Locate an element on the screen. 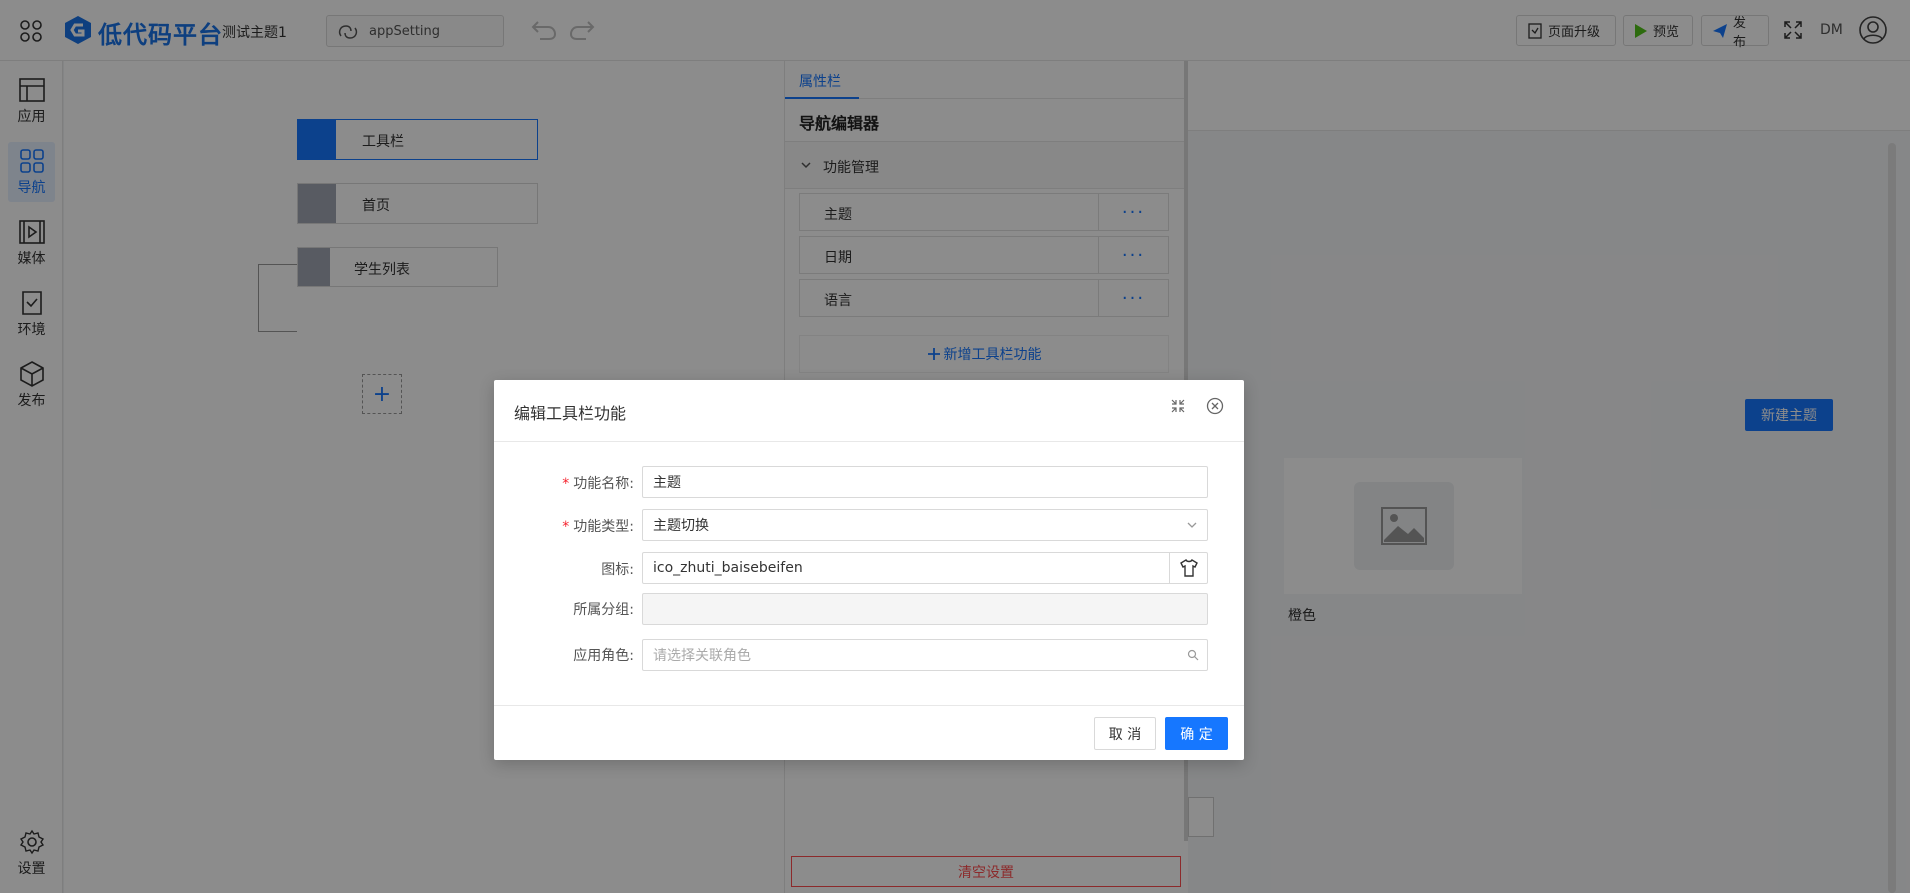  confirm-button: 确 定 is located at coordinates (1196, 733).